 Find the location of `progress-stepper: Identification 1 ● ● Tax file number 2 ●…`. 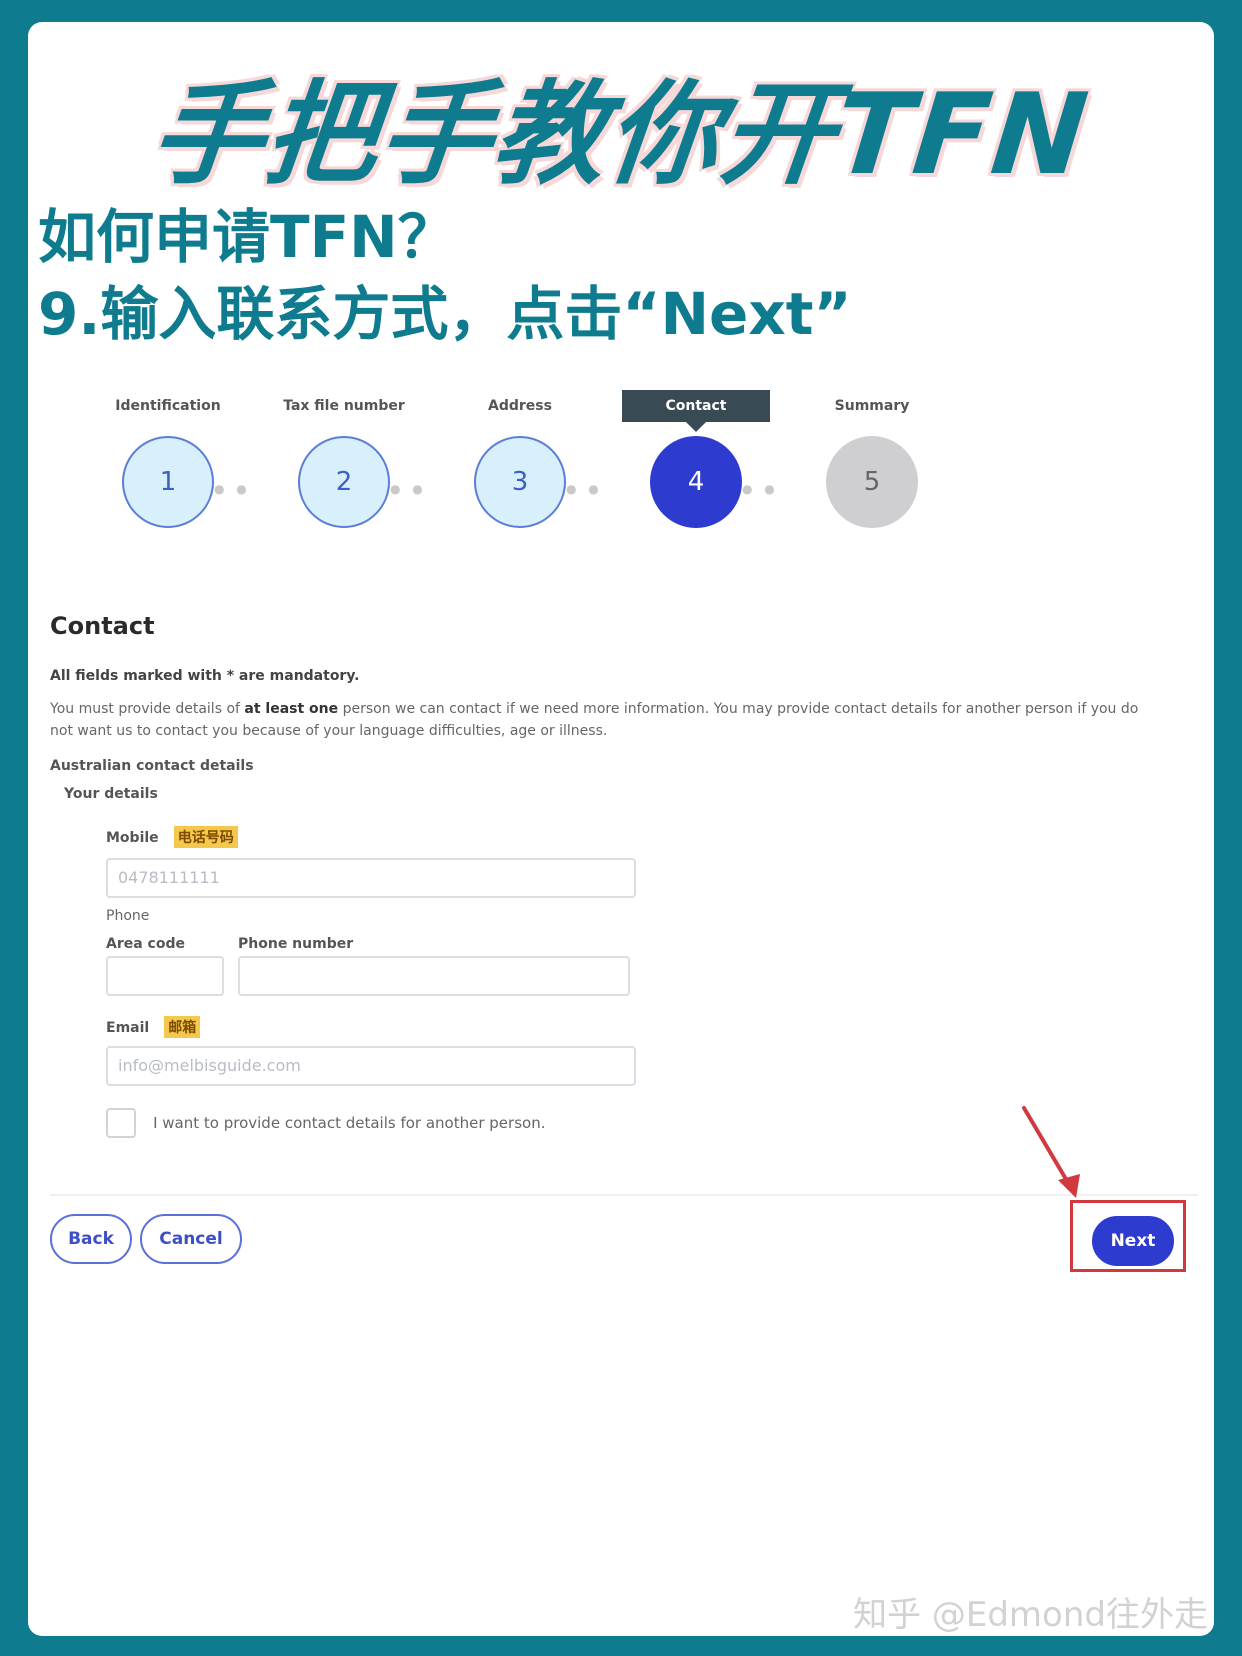

progress-stepper: Identification 1 ● ● Tax file number 2 ●… is located at coordinates (621, 475).